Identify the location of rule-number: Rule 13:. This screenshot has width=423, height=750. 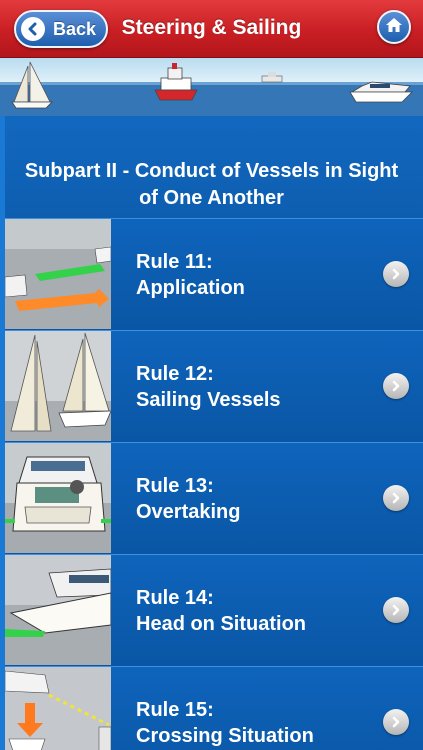
(175, 486).